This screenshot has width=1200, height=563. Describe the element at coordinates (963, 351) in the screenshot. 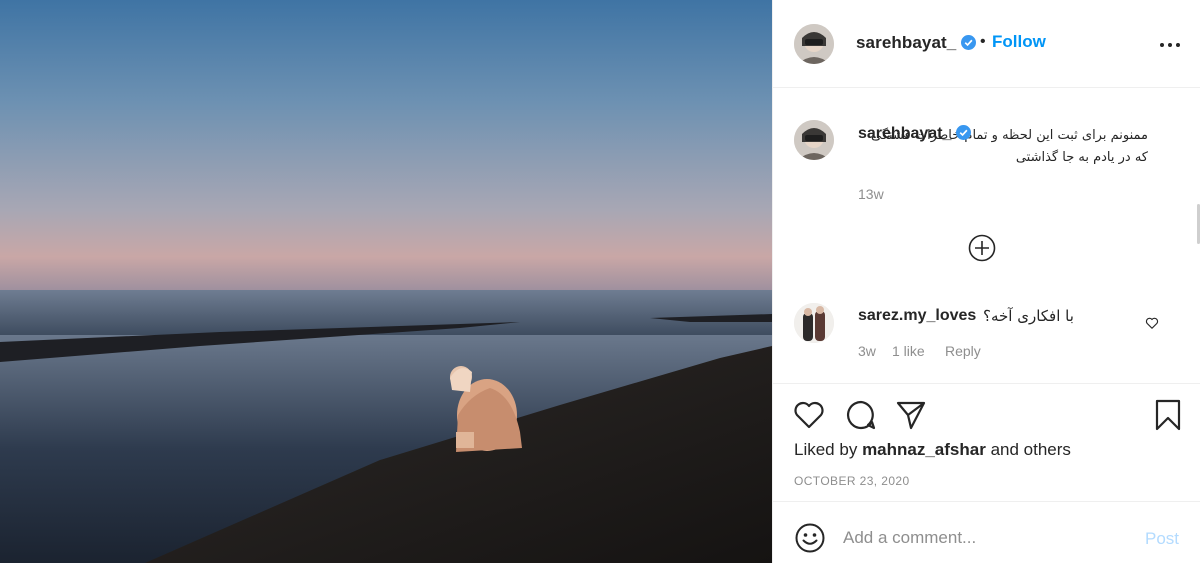

I see `reply-button: Reply` at that location.